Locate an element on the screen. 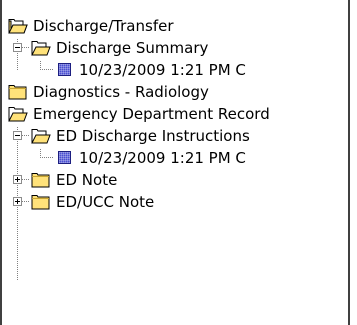  tree-node-ed-discharge-instructions: ED Discharge Instructions is located at coordinates (174, 136).